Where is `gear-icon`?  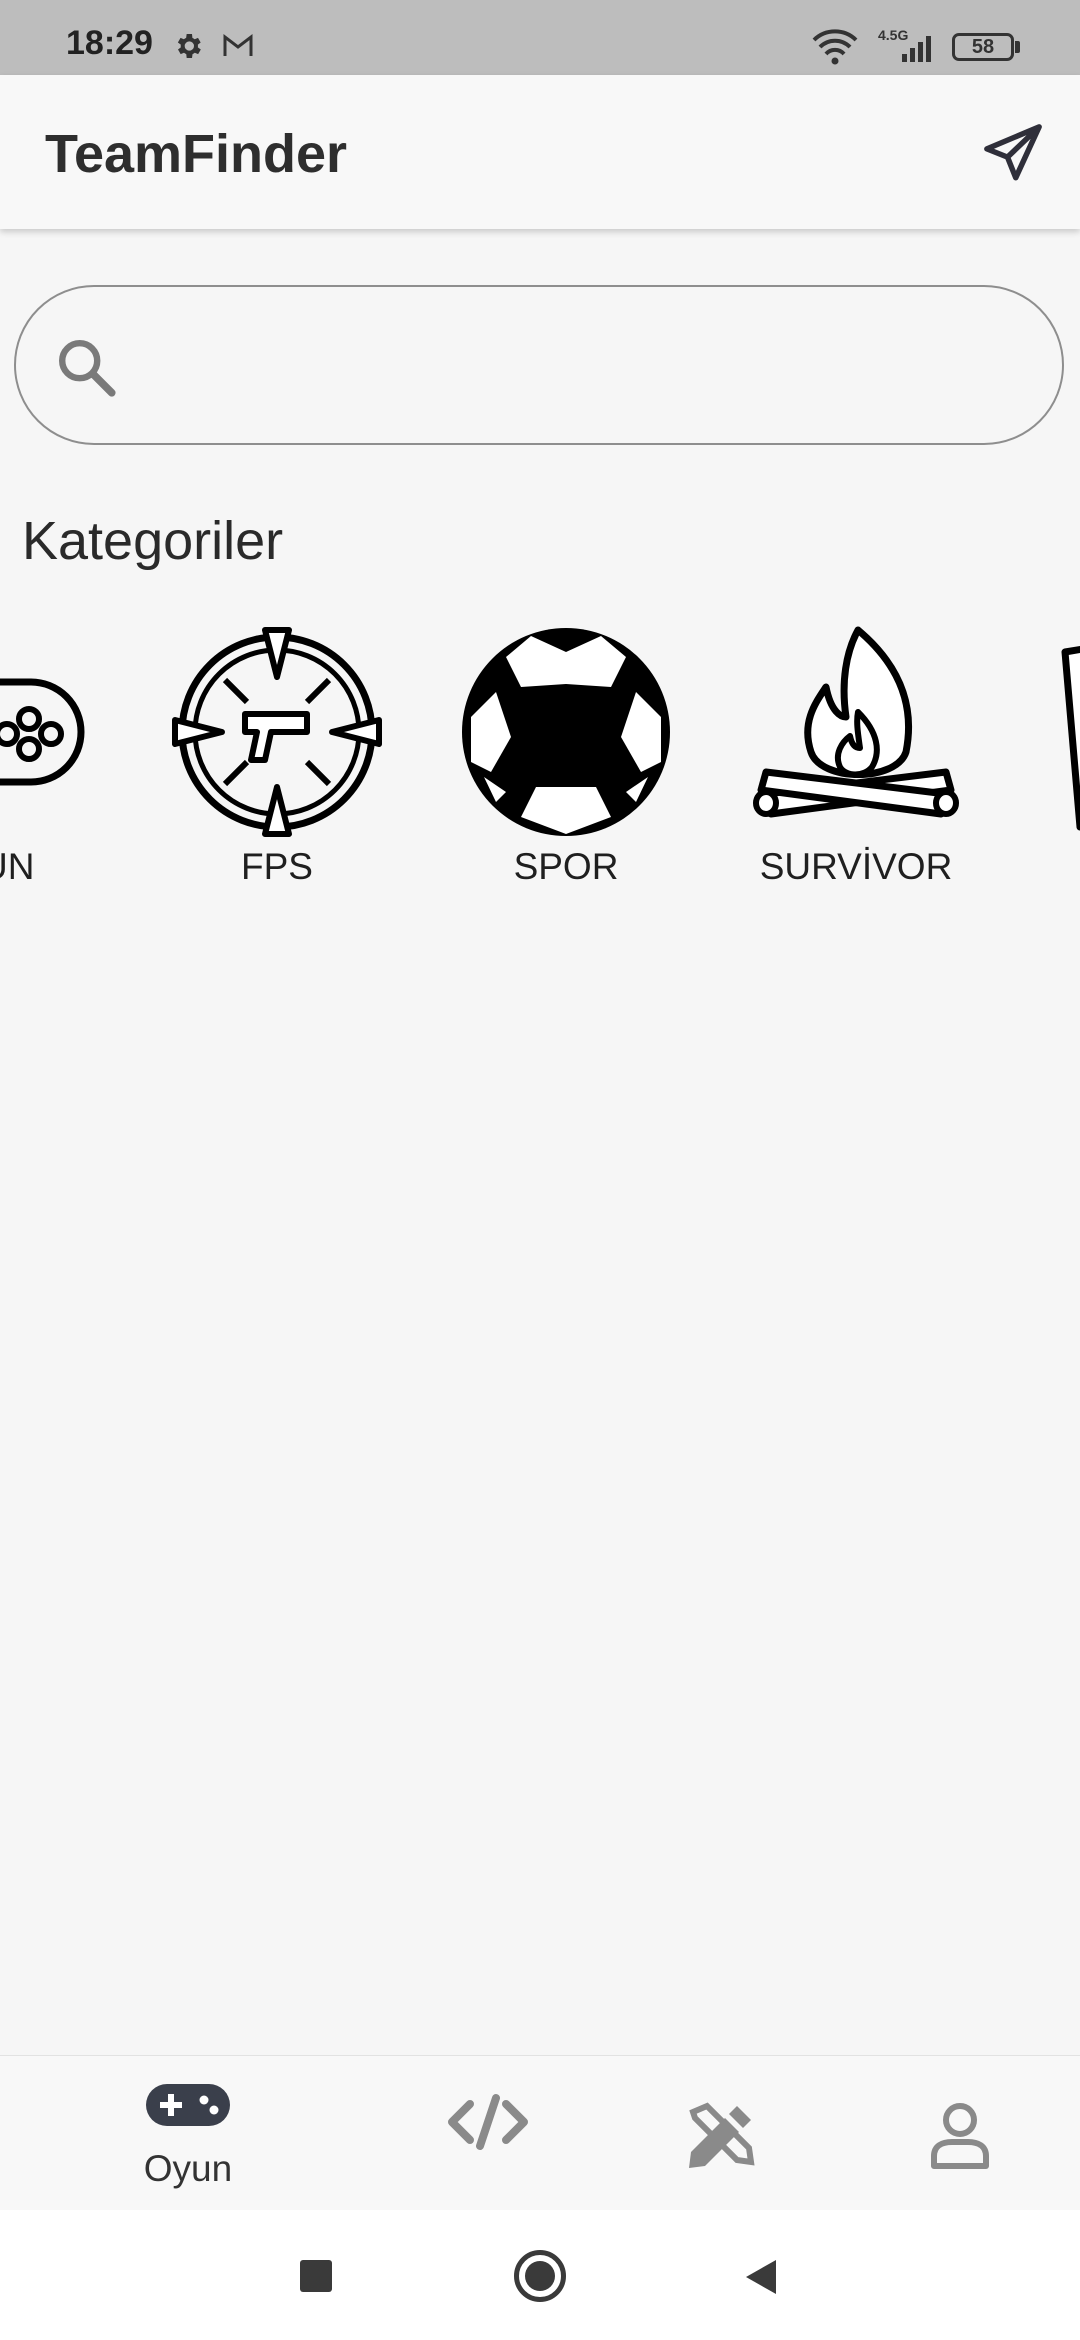
gear-icon is located at coordinates (189, 46).